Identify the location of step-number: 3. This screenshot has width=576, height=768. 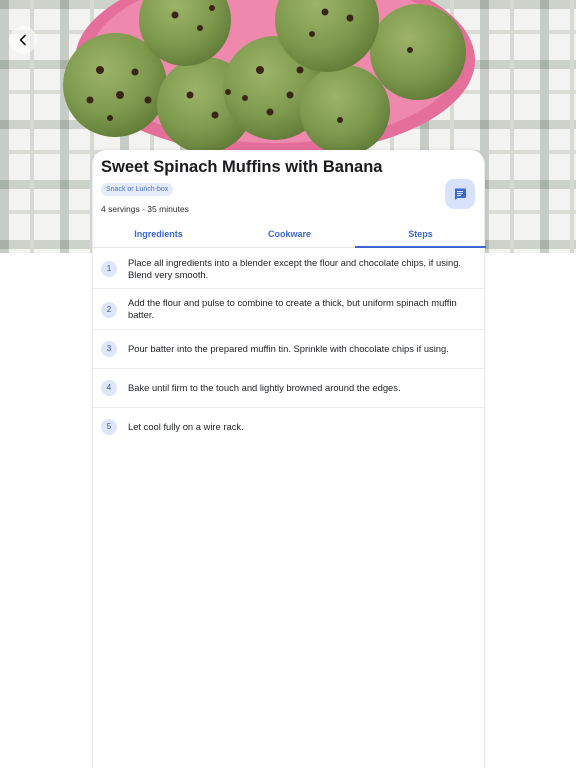
(109, 349).